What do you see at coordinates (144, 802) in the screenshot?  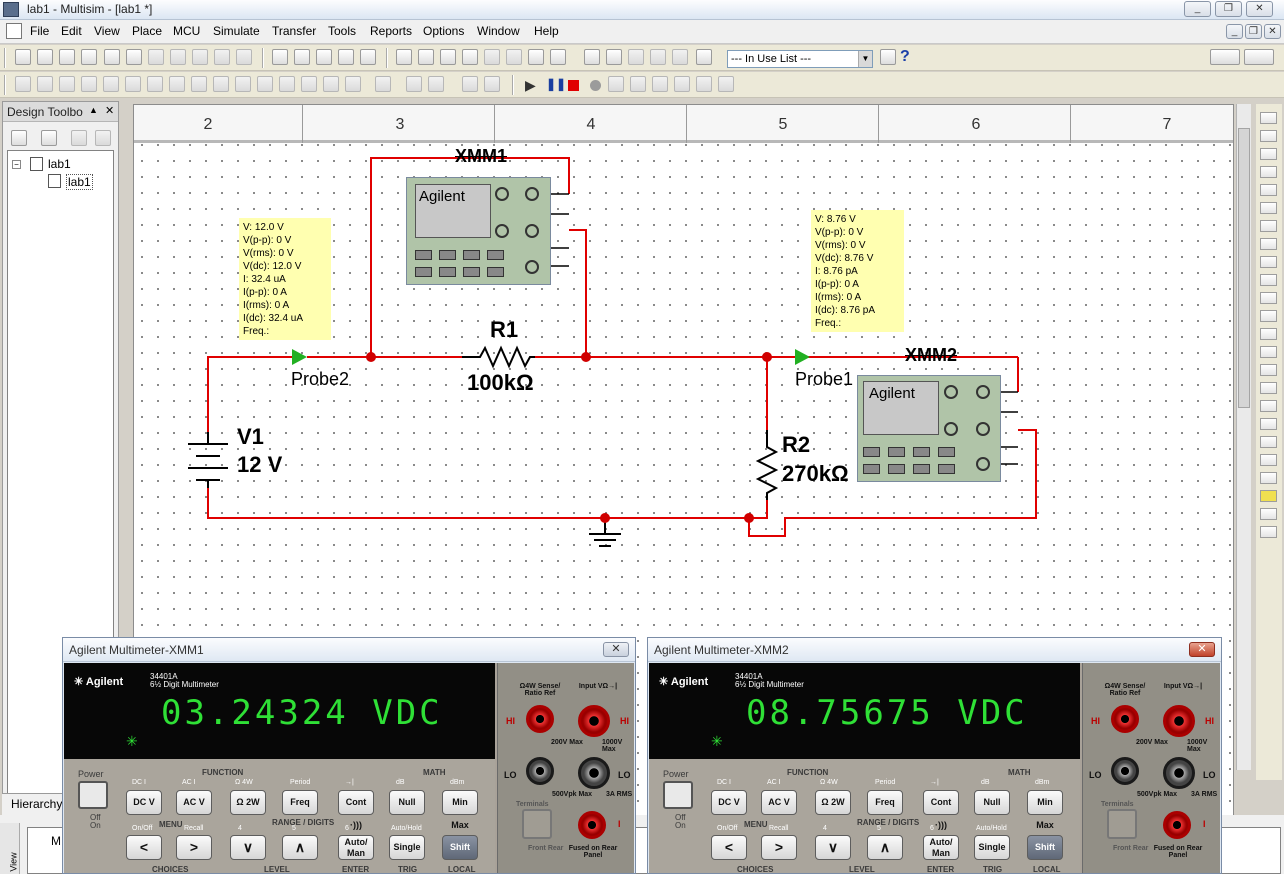 I see `mm1-dcv-button: DC V` at bounding box center [144, 802].